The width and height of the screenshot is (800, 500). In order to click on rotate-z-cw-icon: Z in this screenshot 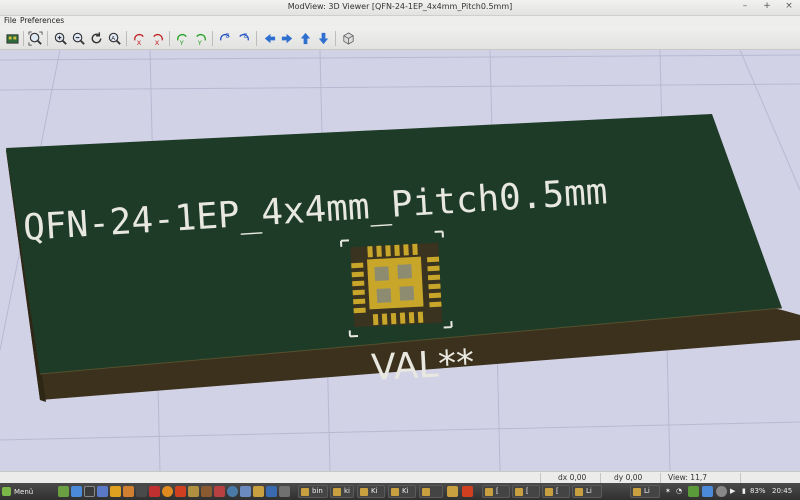, I will do `click(225, 38)`.